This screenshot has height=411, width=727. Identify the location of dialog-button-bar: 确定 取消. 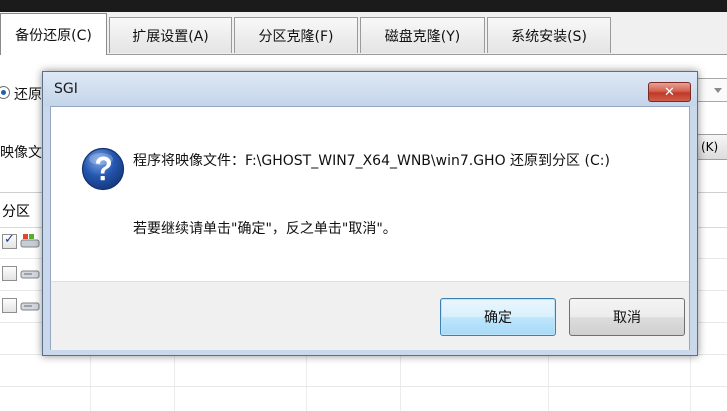
(370, 315).